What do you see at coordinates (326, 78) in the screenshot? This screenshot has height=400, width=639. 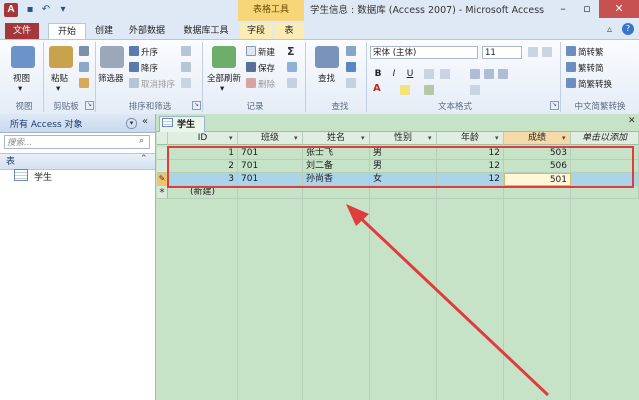 I see `find-button: 查找` at bounding box center [326, 78].